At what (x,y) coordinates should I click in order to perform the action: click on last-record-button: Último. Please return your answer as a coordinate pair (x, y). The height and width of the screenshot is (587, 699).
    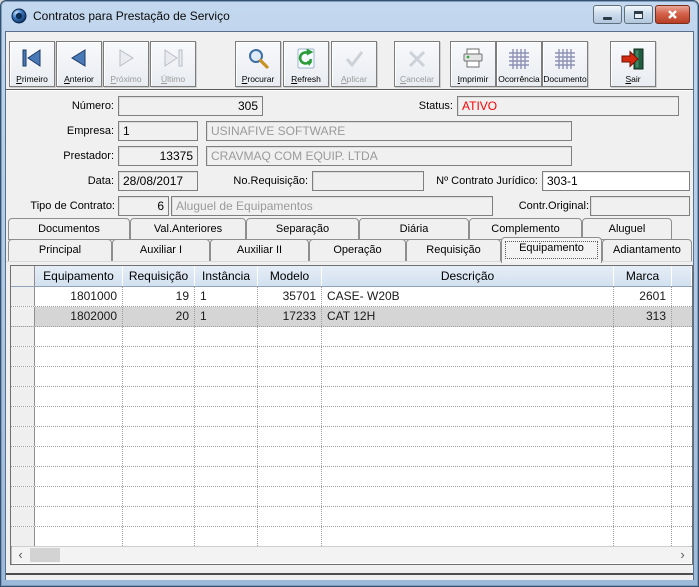
    Looking at the image, I should click on (173, 64).